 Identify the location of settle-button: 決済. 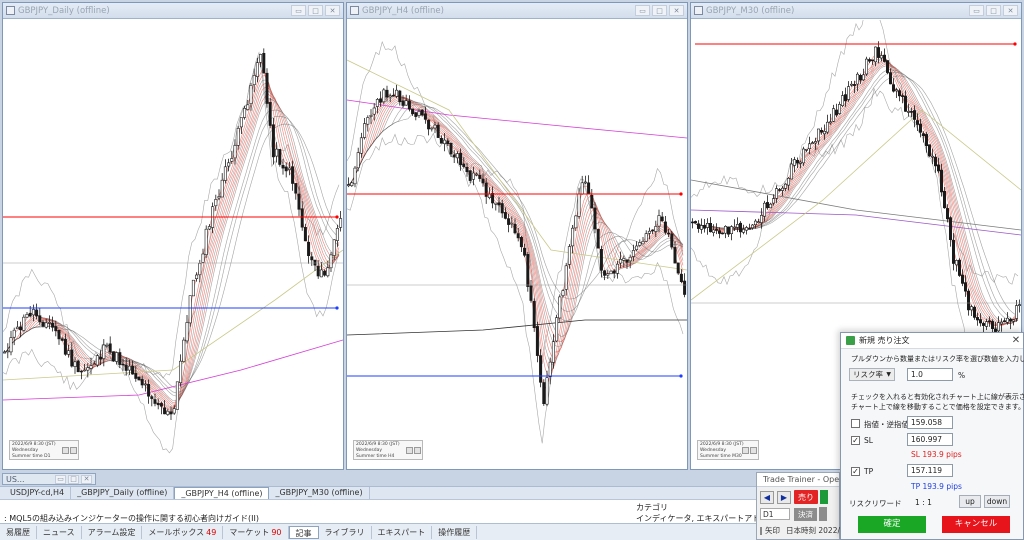
(805, 514).